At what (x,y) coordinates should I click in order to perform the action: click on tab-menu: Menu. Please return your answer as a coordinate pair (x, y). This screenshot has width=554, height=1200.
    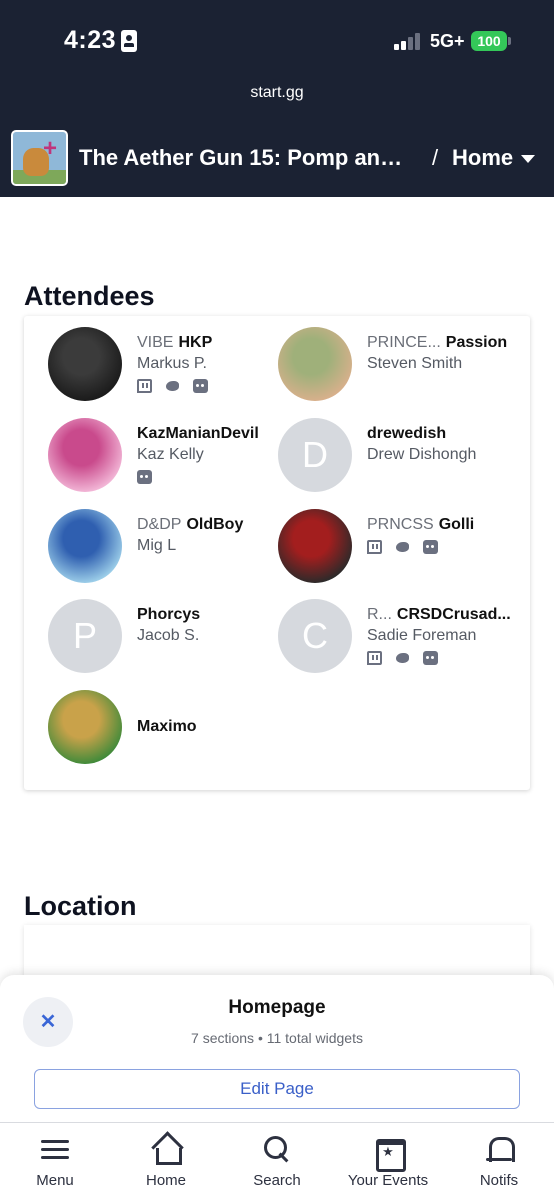
    Looking at the image, I should click on (55, 1161).